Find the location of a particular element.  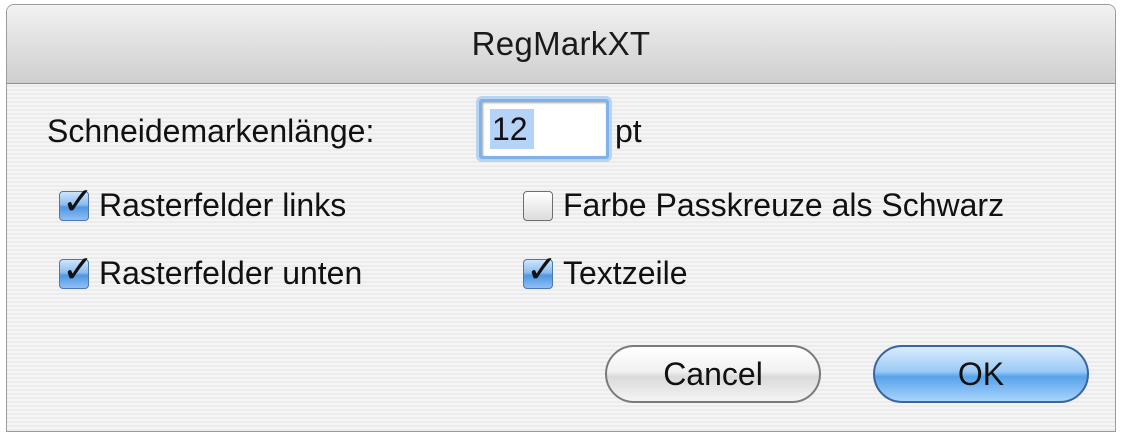

ok-button: OK is located at coordinates (981, 374).